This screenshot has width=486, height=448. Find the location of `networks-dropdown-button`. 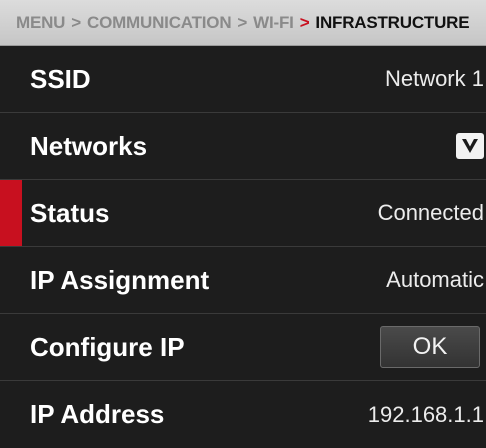

networks-dropdown-button is located at coordinates (470, 146).